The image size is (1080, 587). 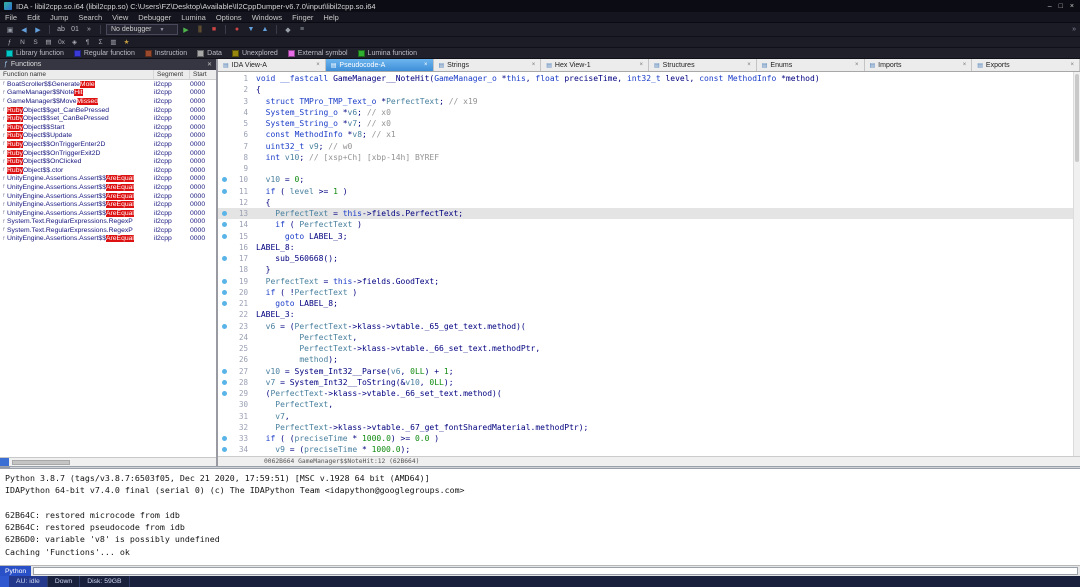 What do you see at coordinates (1026, 65) in the screenshot?
I see `tab-exports: ▤ Exports ×` at bounding box center [1026, 65].